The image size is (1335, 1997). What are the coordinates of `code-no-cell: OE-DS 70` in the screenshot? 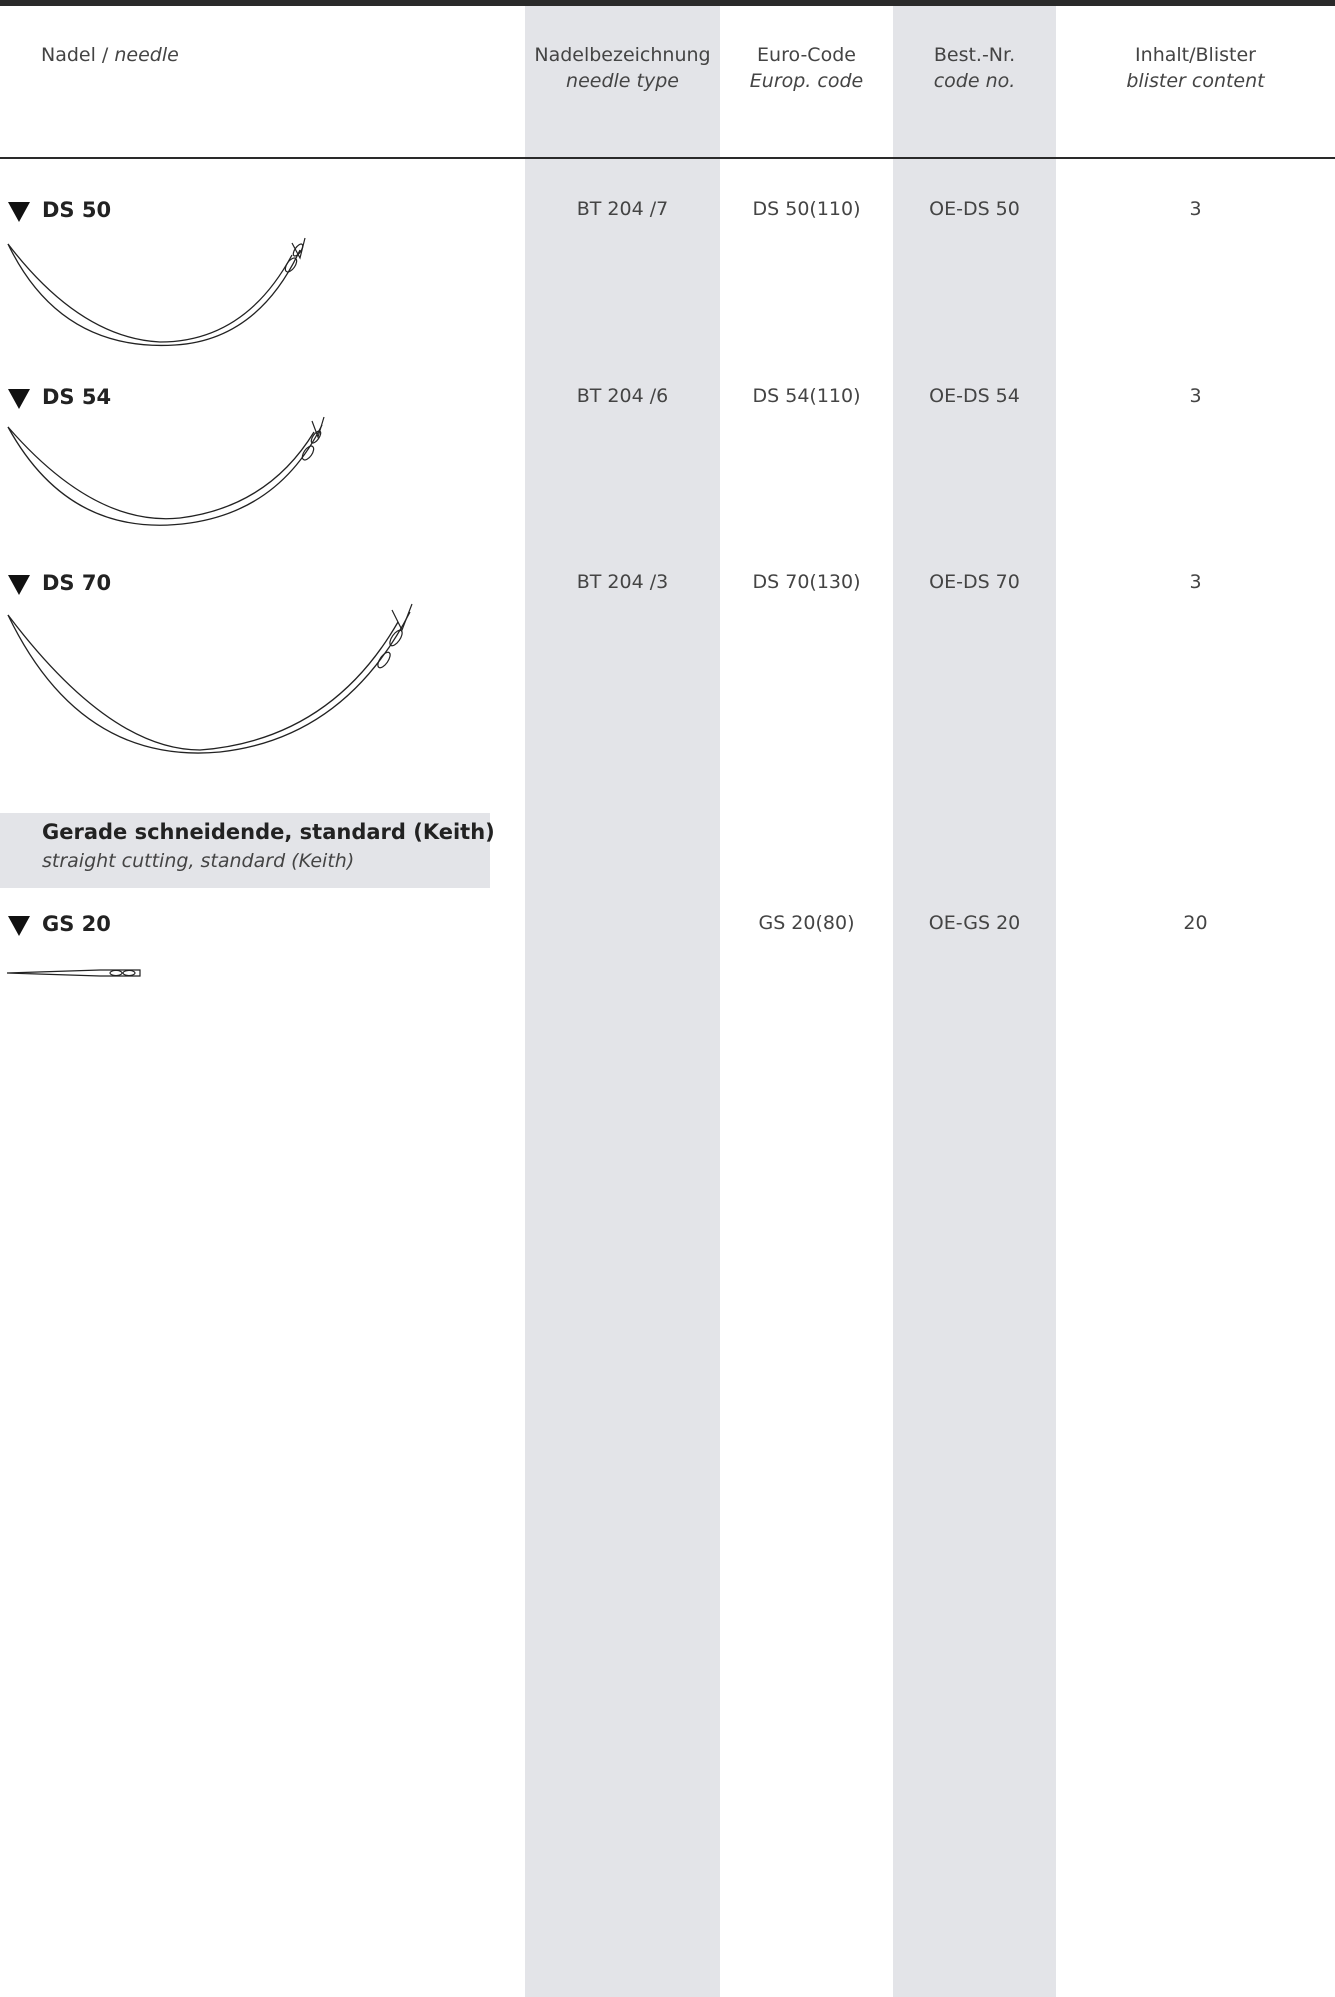 It's located at (974, 582).